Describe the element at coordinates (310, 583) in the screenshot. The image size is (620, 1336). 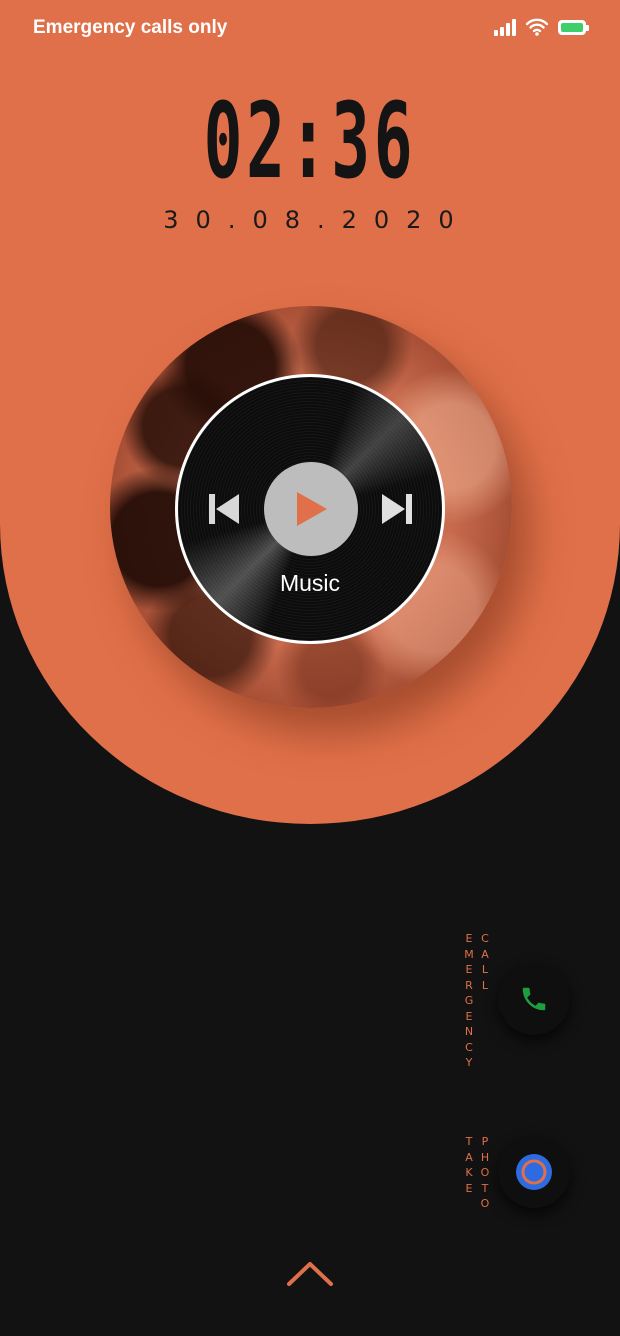
I see `music-label: Music` at that location.